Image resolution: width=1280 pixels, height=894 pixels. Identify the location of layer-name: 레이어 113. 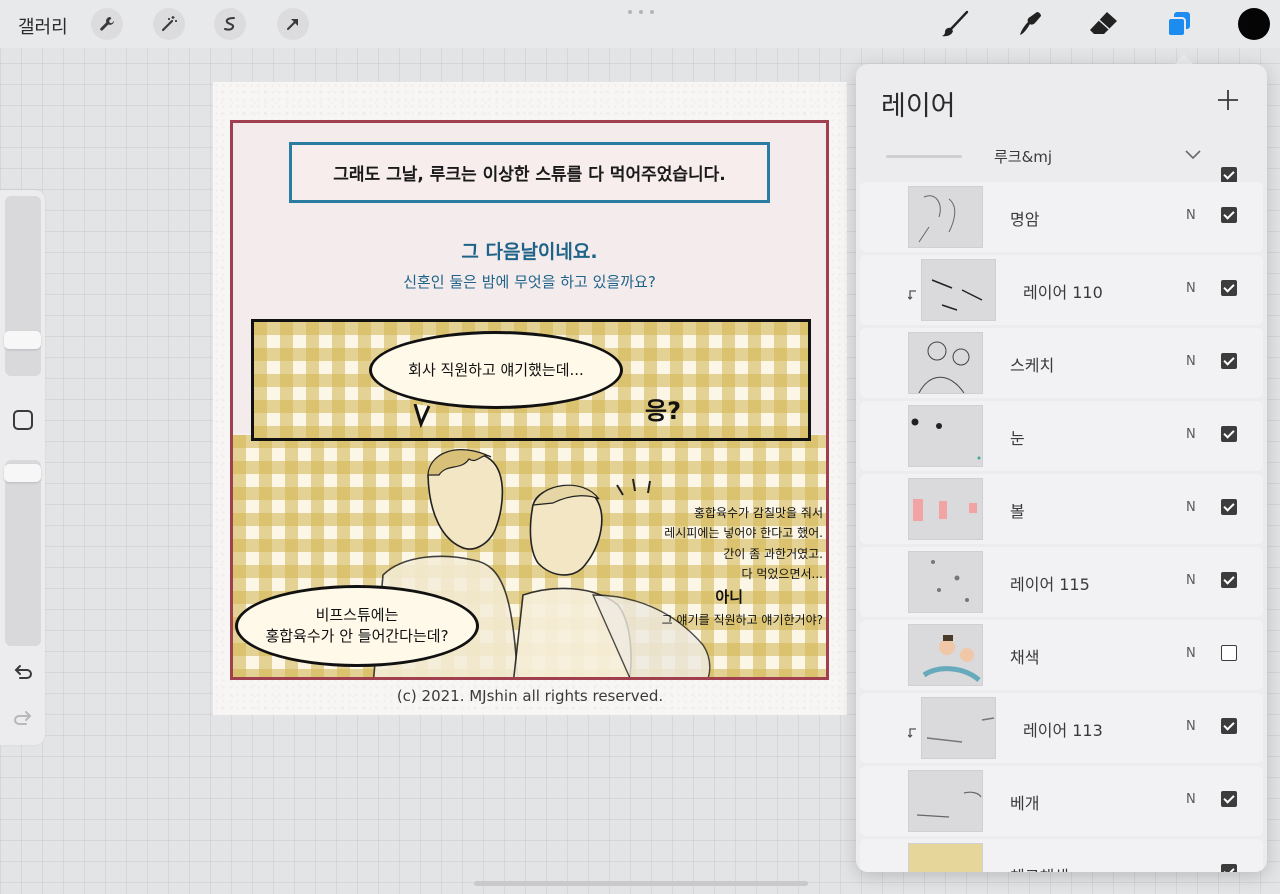
(1063, 730).